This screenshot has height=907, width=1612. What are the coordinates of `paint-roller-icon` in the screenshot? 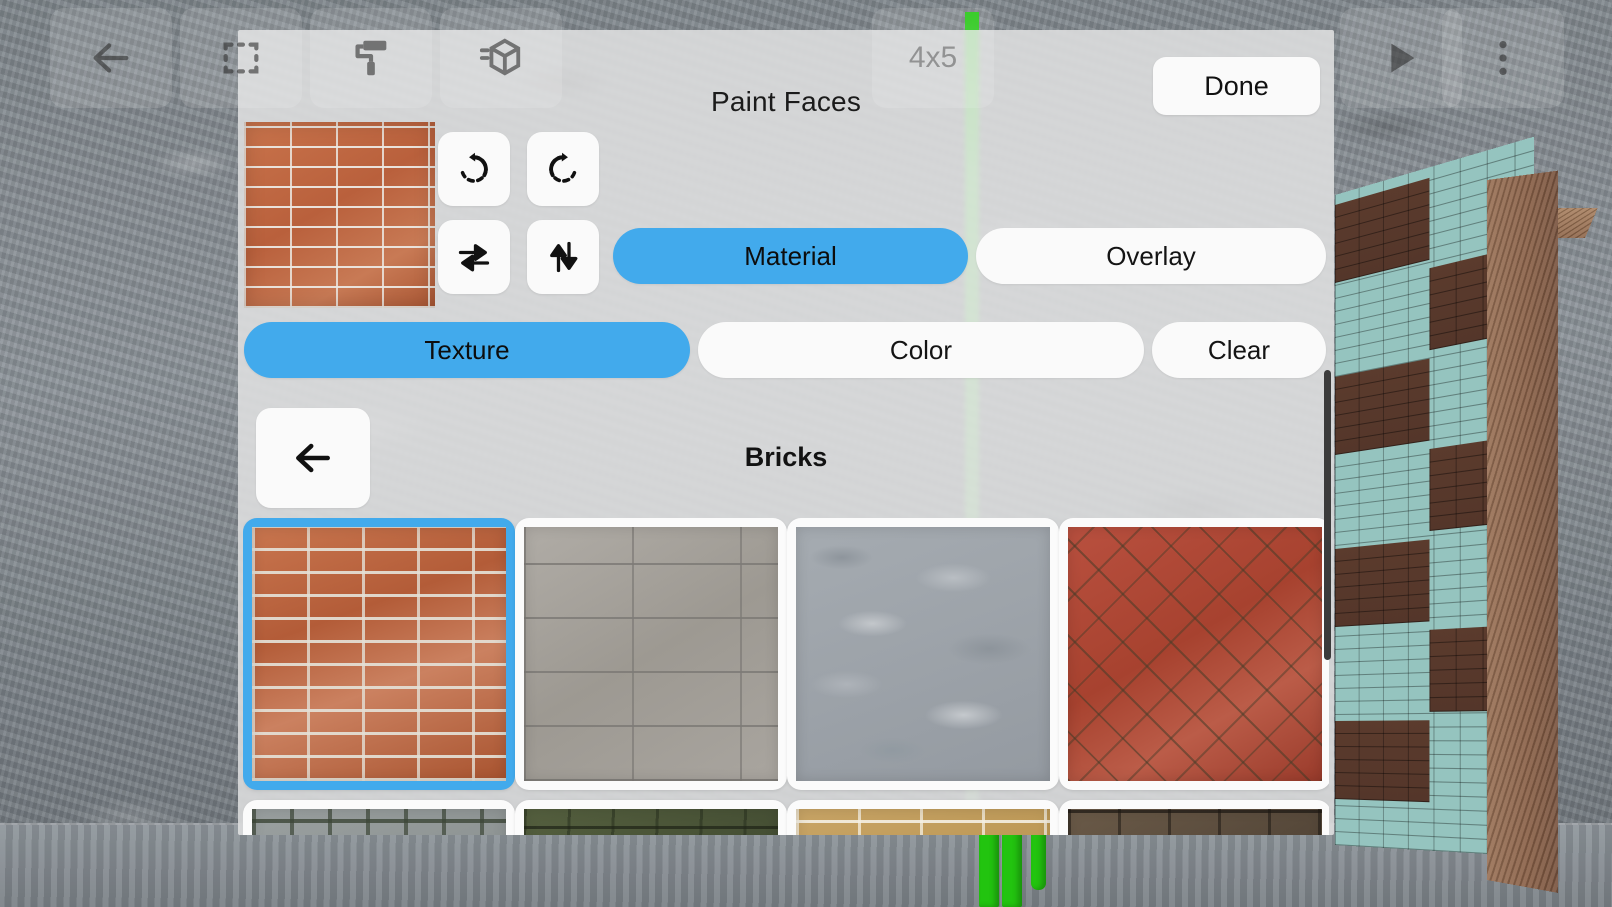 It's located at (371, 58).